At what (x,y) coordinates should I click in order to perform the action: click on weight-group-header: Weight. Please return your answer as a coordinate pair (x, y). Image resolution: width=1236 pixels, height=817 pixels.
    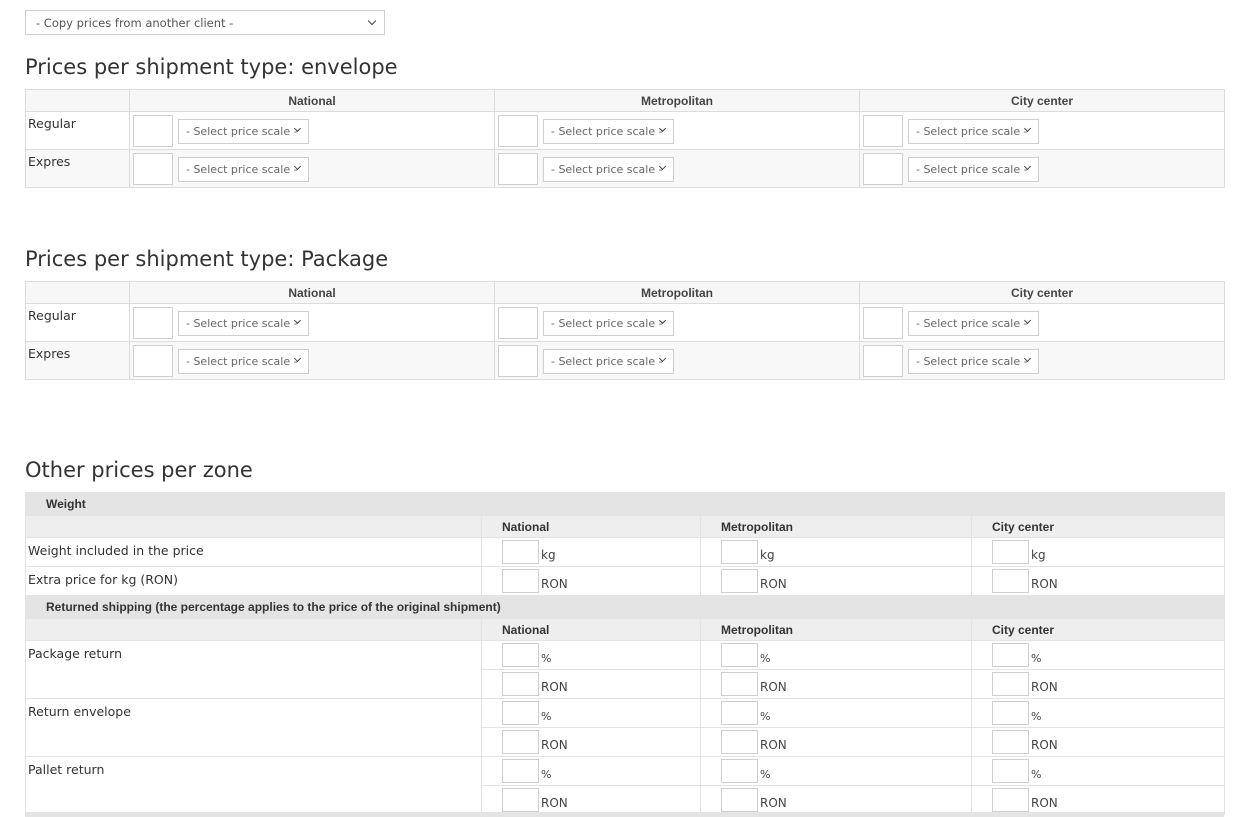
    Looking at the image, I should click on (625, 504).